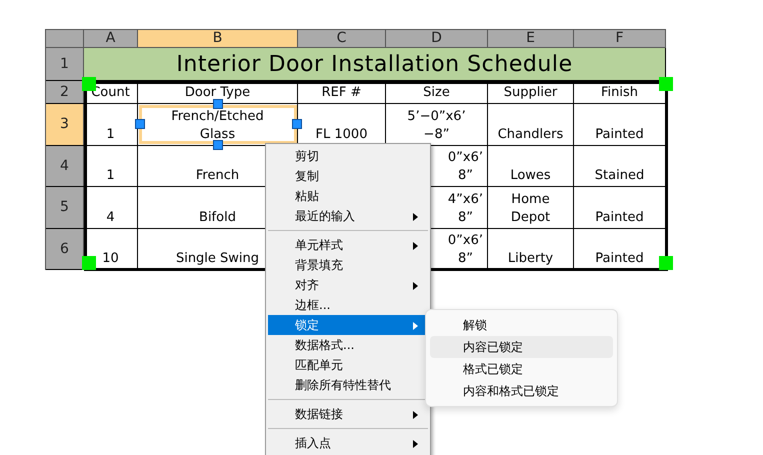 The height and width of the screenshot is (455, 763). Describe the element at coordinates (111, 38) in the screenshot. I see `column-header: A` at that location.